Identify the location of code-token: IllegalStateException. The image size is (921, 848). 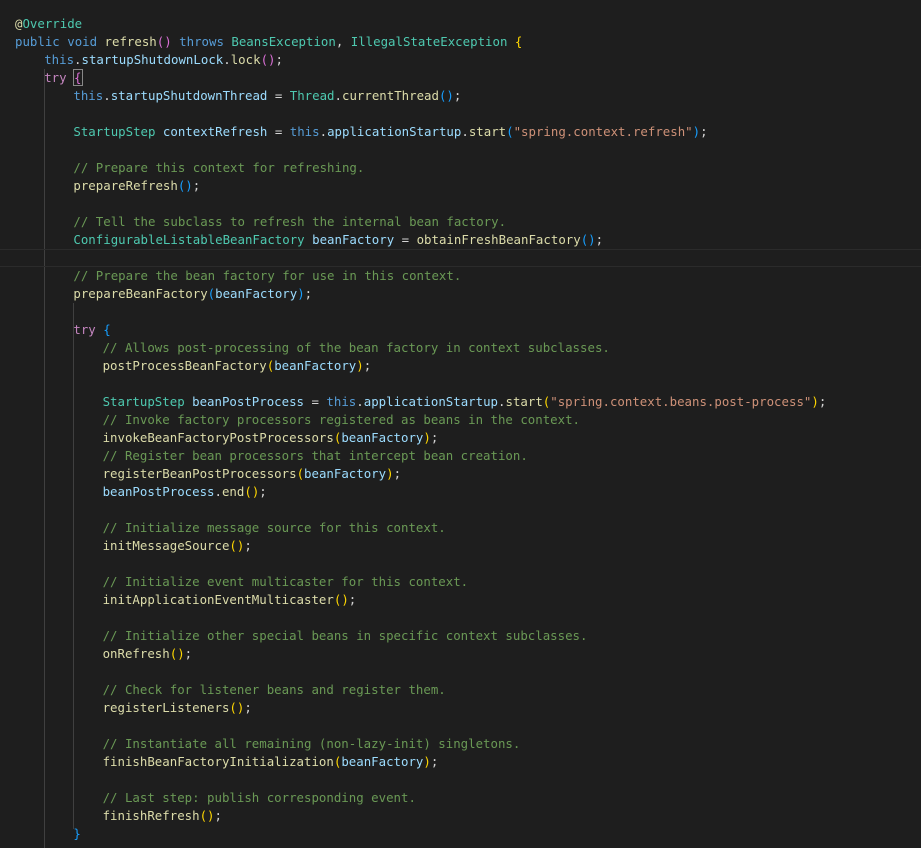
(429, 41).